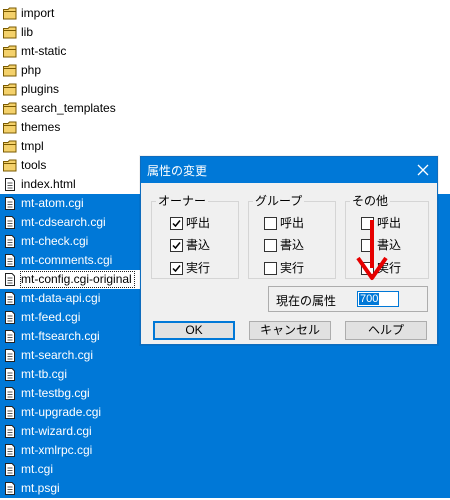 The height and width of the screenshot is (500, 450). I want to click on file-name: search_templates, so click(68, 108).